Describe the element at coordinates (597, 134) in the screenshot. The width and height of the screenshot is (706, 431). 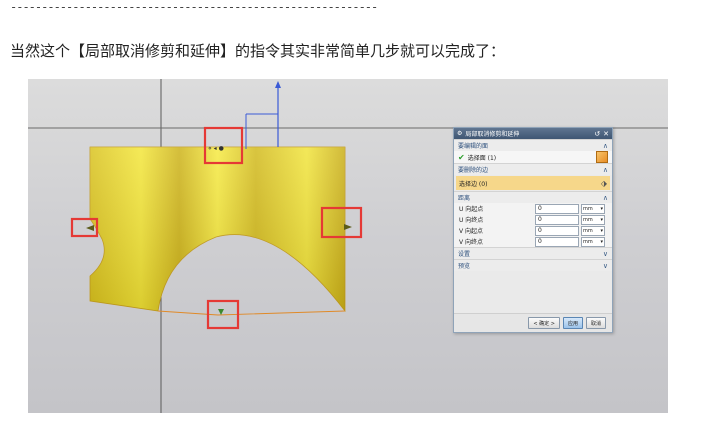
I see `reset-icon: ↺` at that location.